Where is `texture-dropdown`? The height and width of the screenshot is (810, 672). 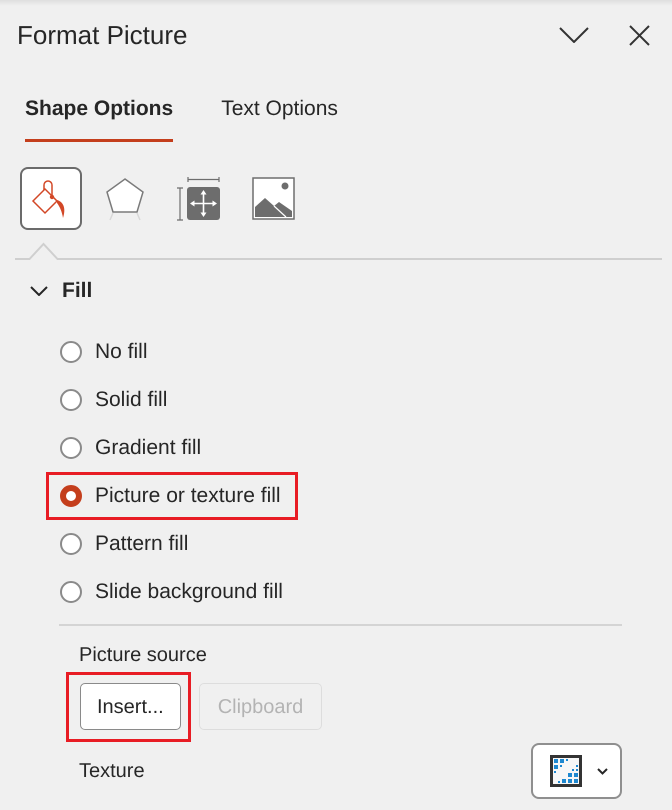 texture-dropdown is located at coordinates (576, 771).